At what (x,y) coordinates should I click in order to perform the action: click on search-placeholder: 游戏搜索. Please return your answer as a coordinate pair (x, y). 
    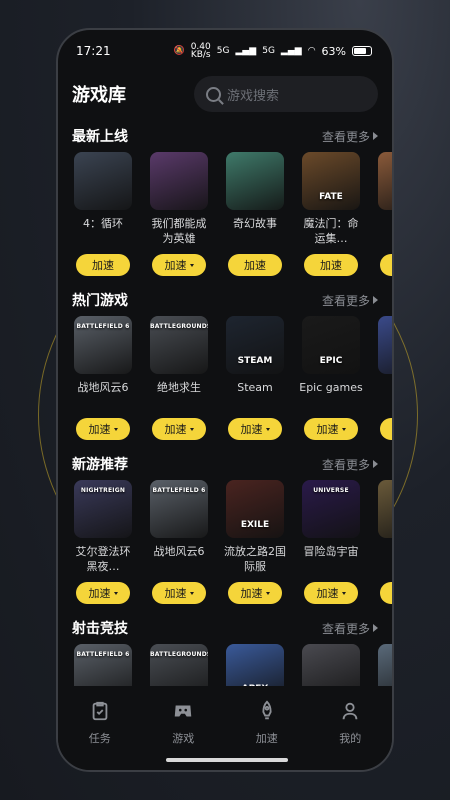
    Looking at the image, I should click on (253, 96).